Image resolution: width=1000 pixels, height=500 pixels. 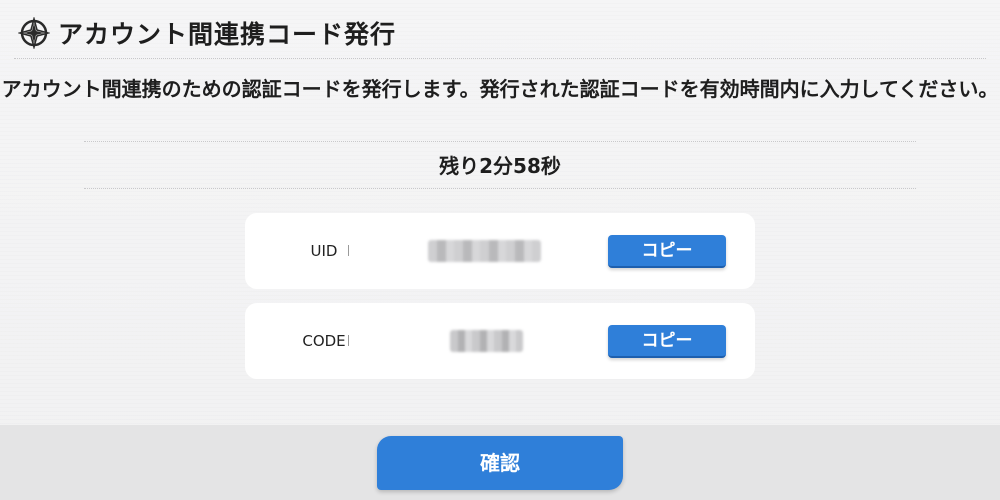 I want to click on copy-code-button: コピー, so click(x=667, y=341).